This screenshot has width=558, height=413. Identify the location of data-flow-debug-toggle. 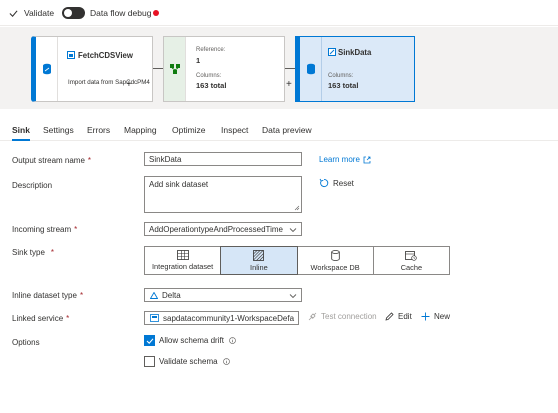
(73, 13).